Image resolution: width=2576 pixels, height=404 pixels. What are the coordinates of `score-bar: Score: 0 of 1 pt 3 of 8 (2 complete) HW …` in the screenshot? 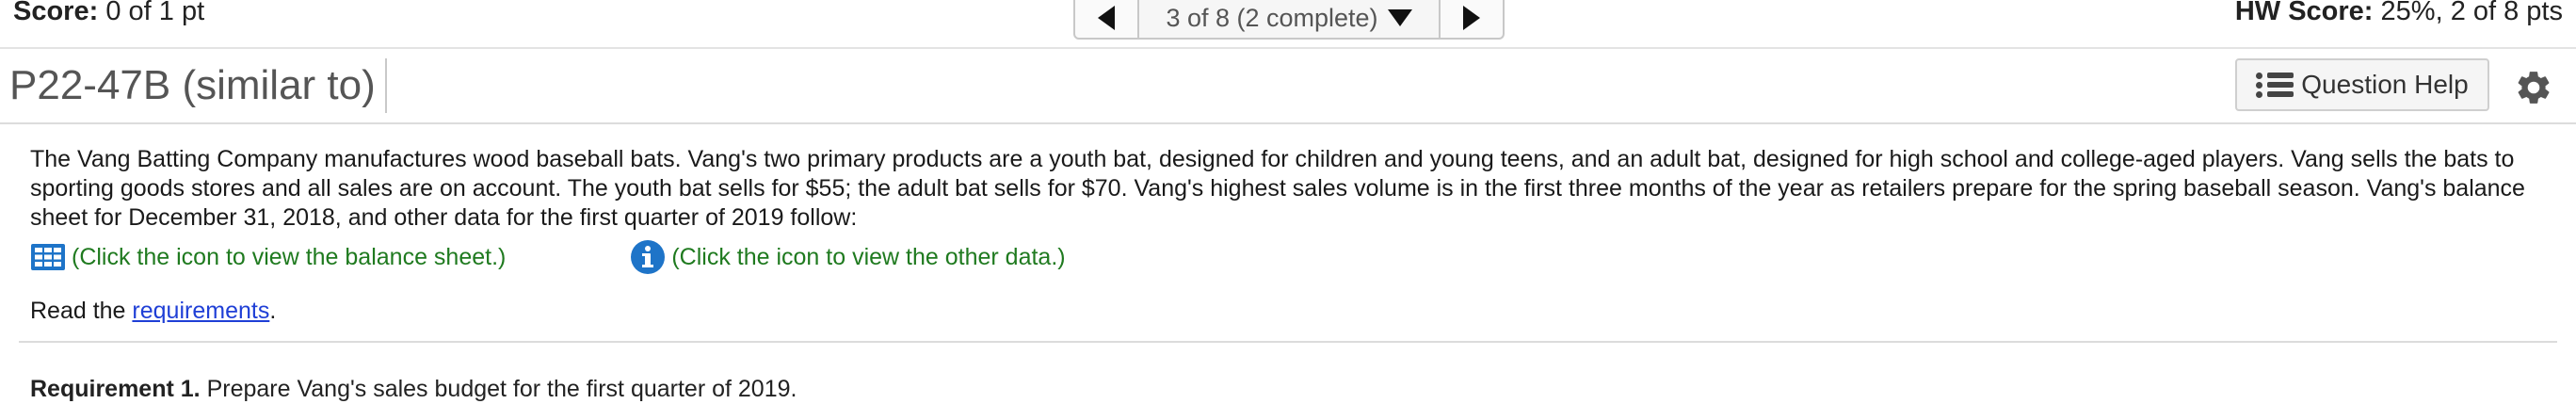 It's located at (1288, 24).